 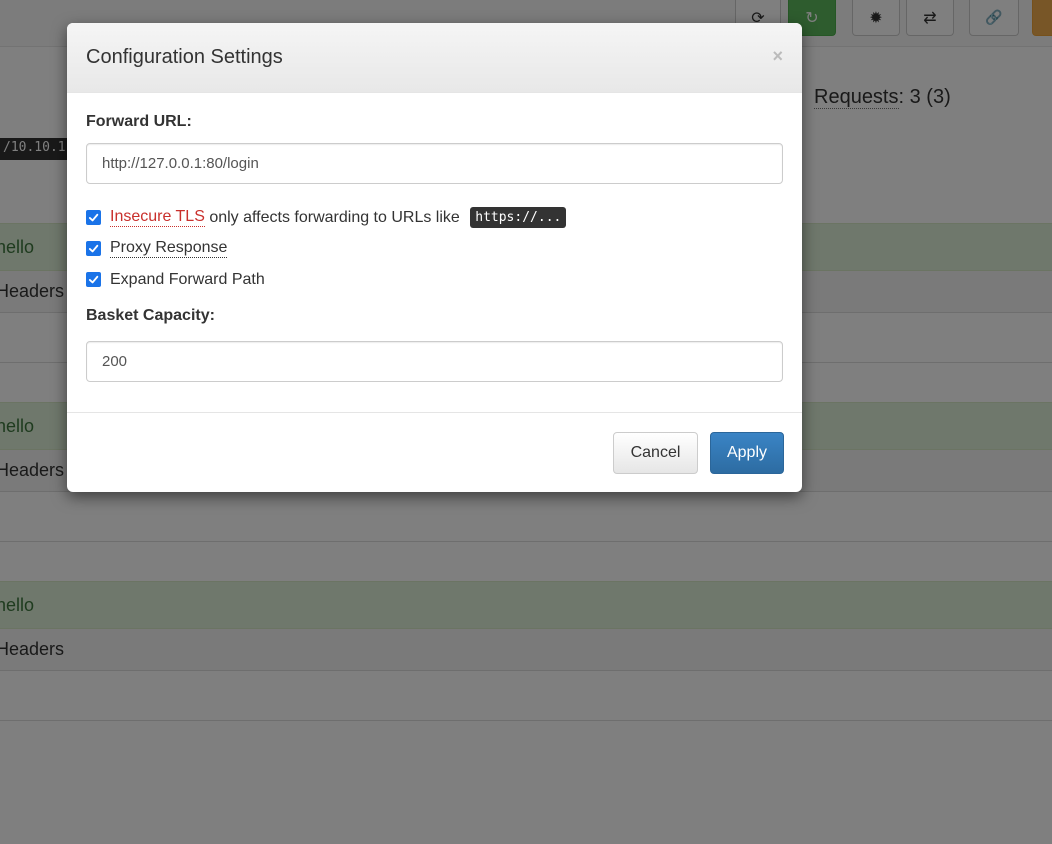 I want to click on basket-capacity-label: Basket Capacity:, so click(x=150, y=315).